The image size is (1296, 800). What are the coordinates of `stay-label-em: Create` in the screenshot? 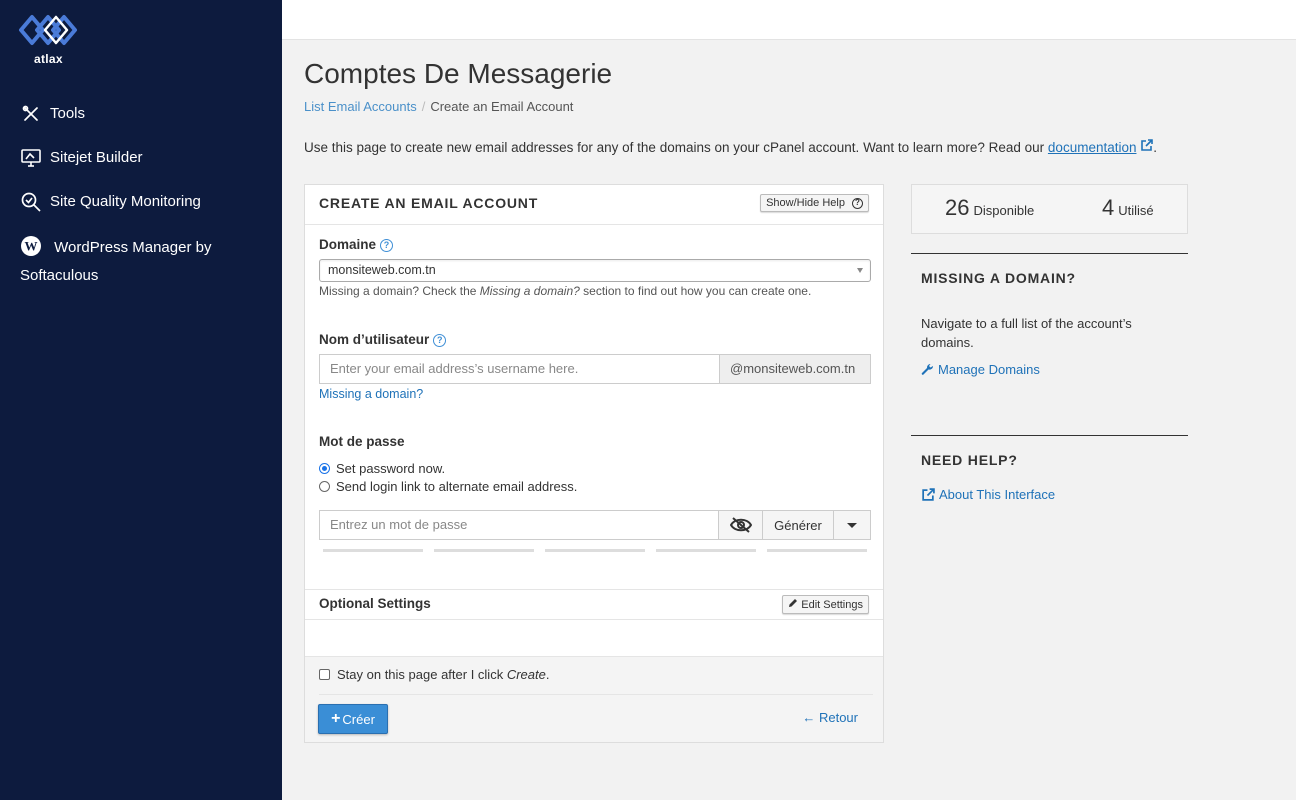 It's located at (526, 674).